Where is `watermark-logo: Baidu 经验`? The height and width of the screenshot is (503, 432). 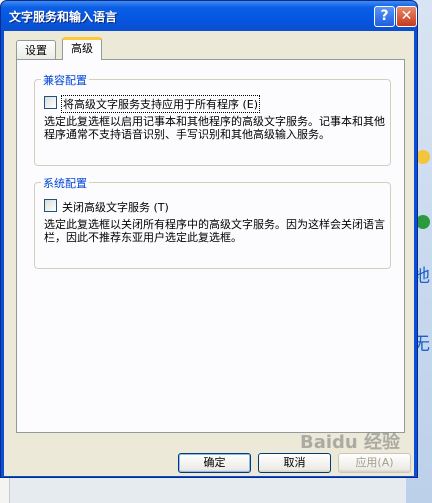 watermark-logo: Baidu 经验 is located at coordinates (350, 442).